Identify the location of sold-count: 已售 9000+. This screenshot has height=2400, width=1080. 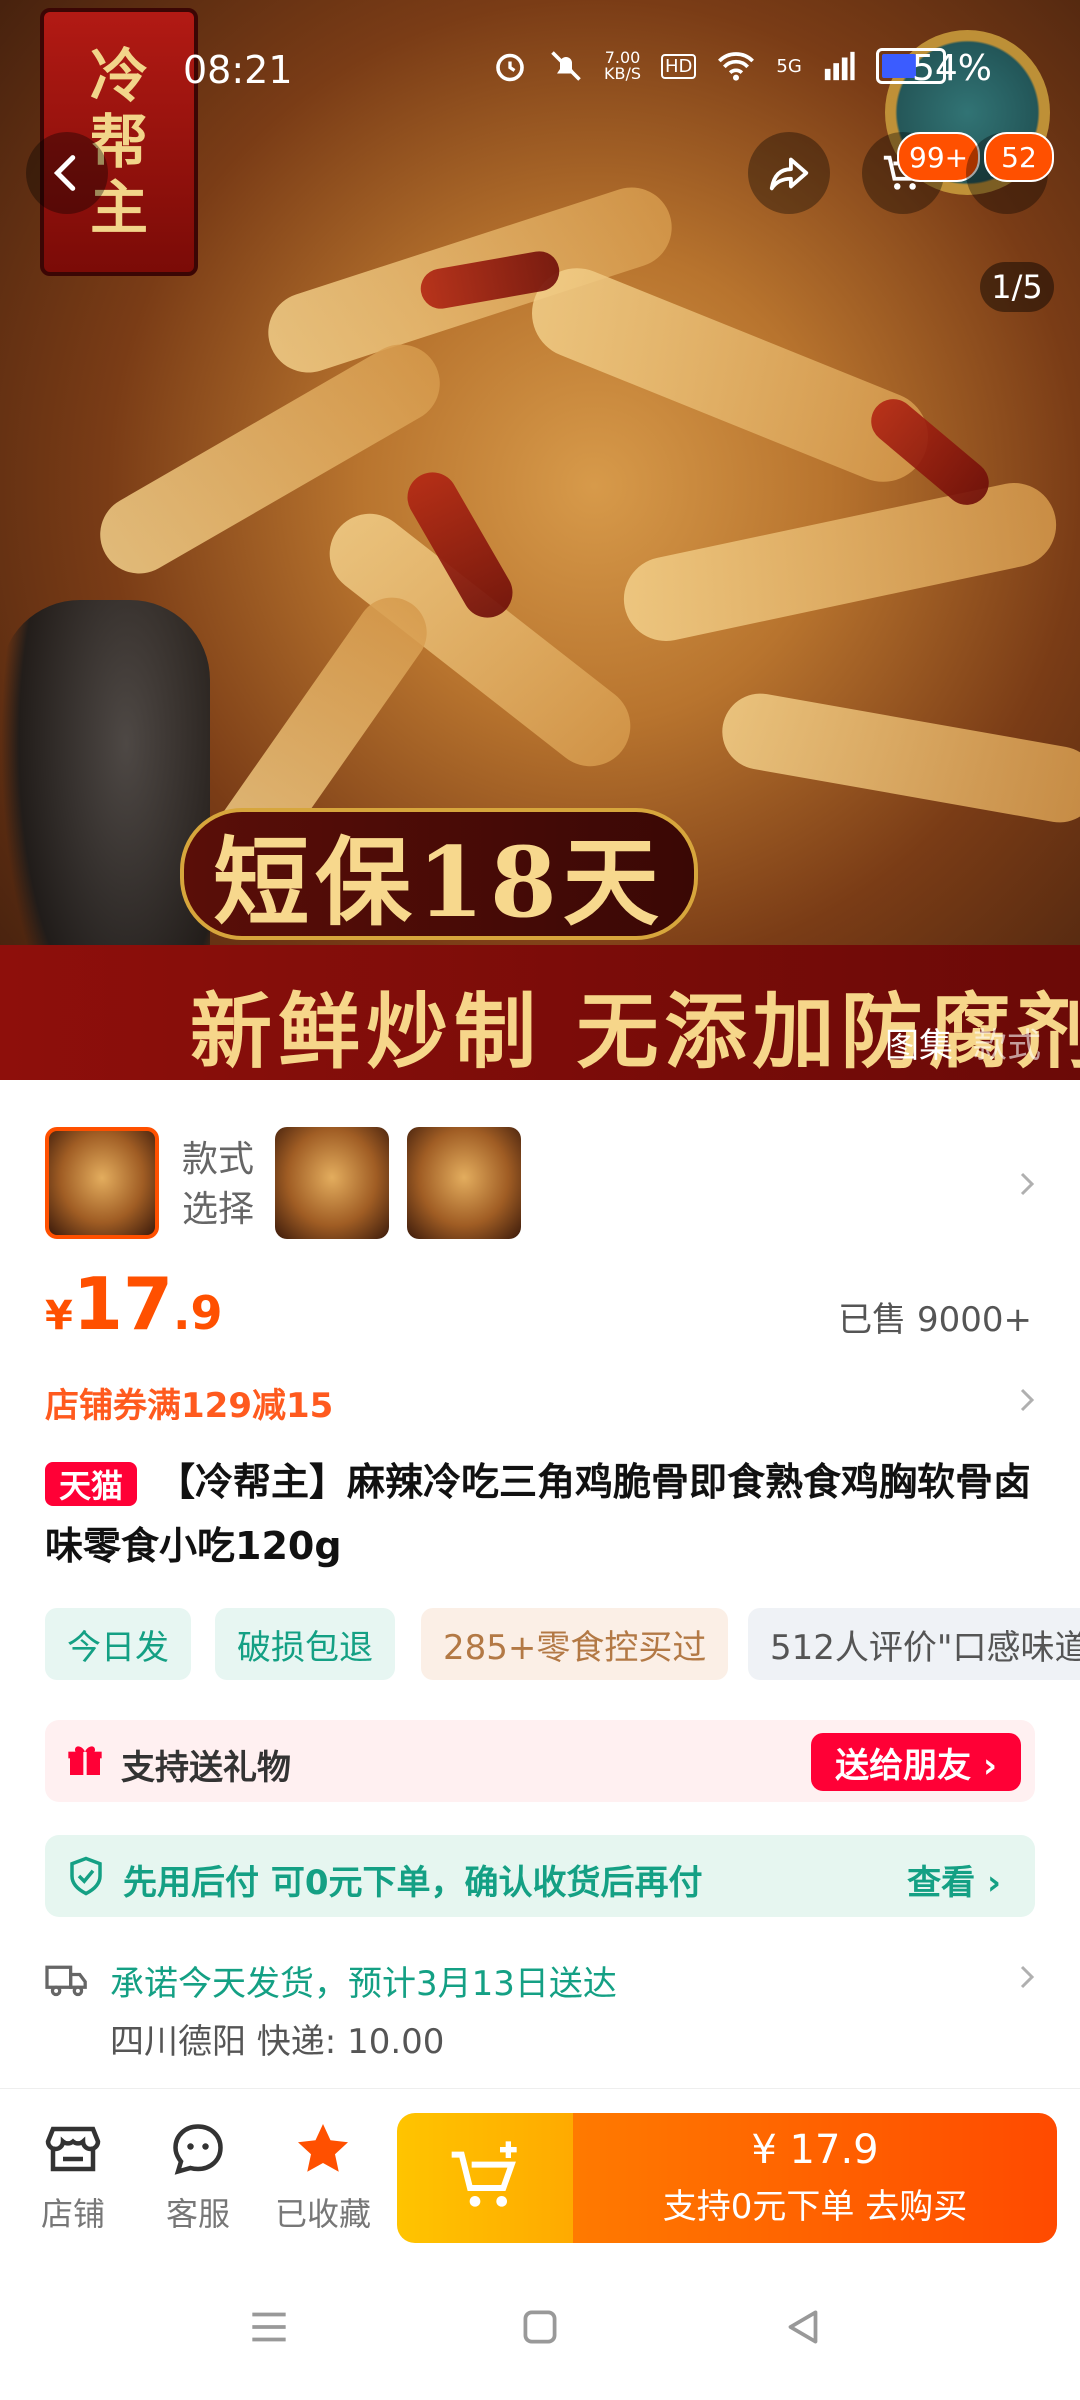
(935, 1320).